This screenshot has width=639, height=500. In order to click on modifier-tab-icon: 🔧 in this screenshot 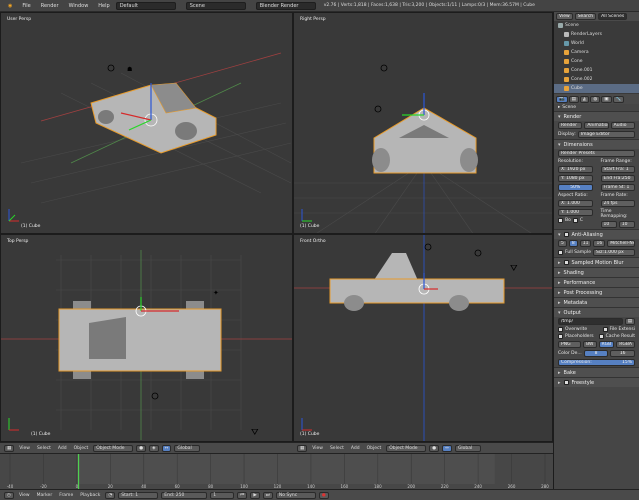, I will do `click(618, 99)`.